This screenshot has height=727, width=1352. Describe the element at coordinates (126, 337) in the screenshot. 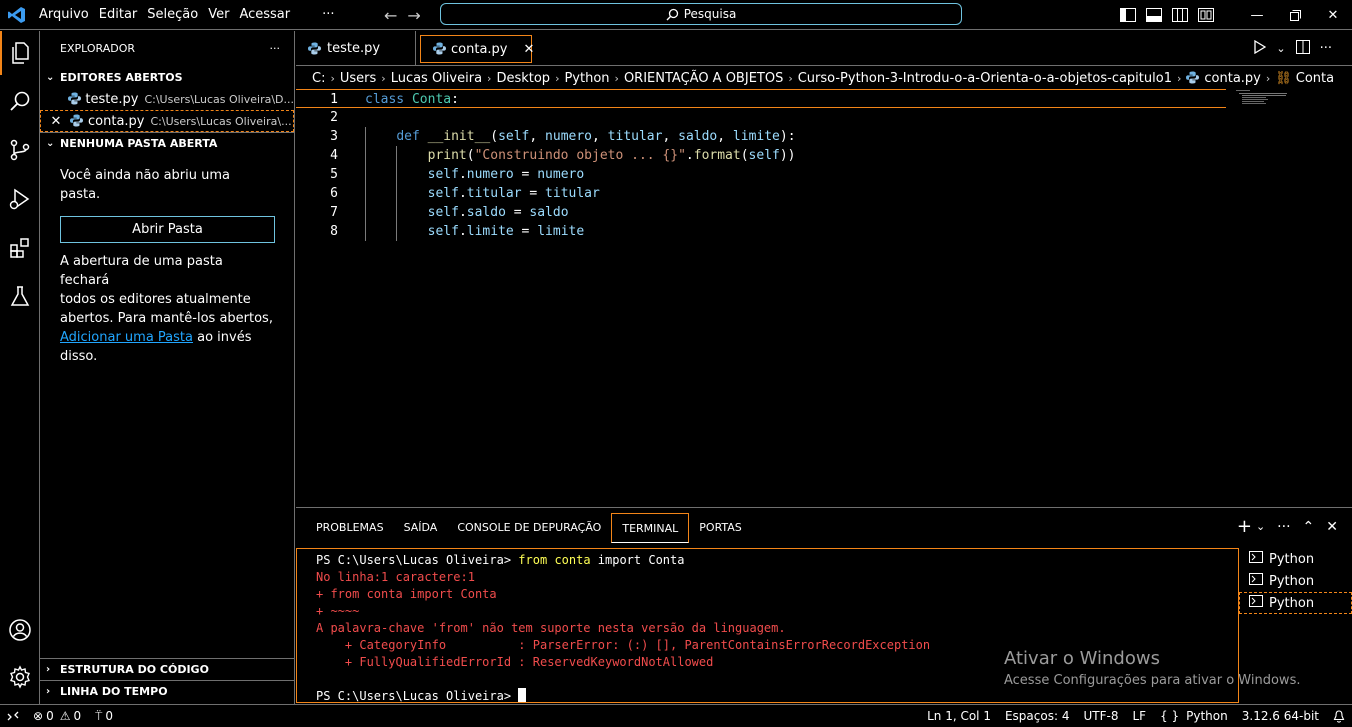

I see `add-folder-link: Adicionar uma Pasta` at that location.